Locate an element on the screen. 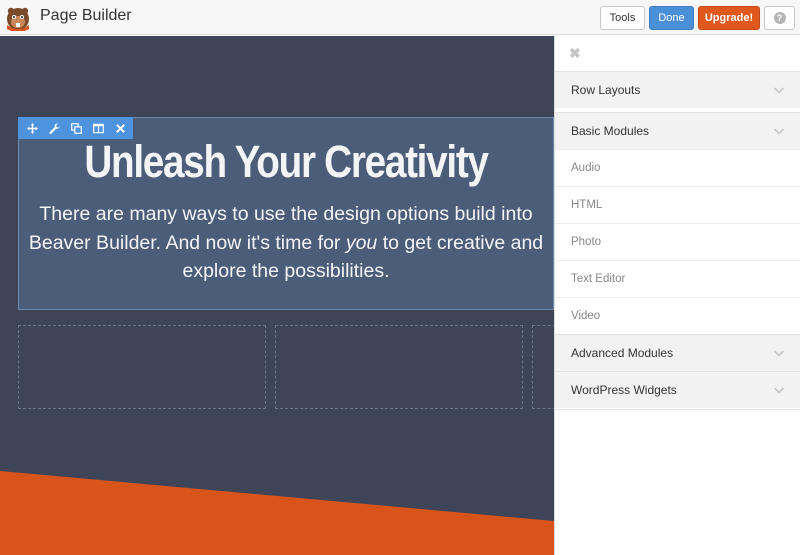  upgrade-button: Upgrade! is located at coordinates (729, 18).